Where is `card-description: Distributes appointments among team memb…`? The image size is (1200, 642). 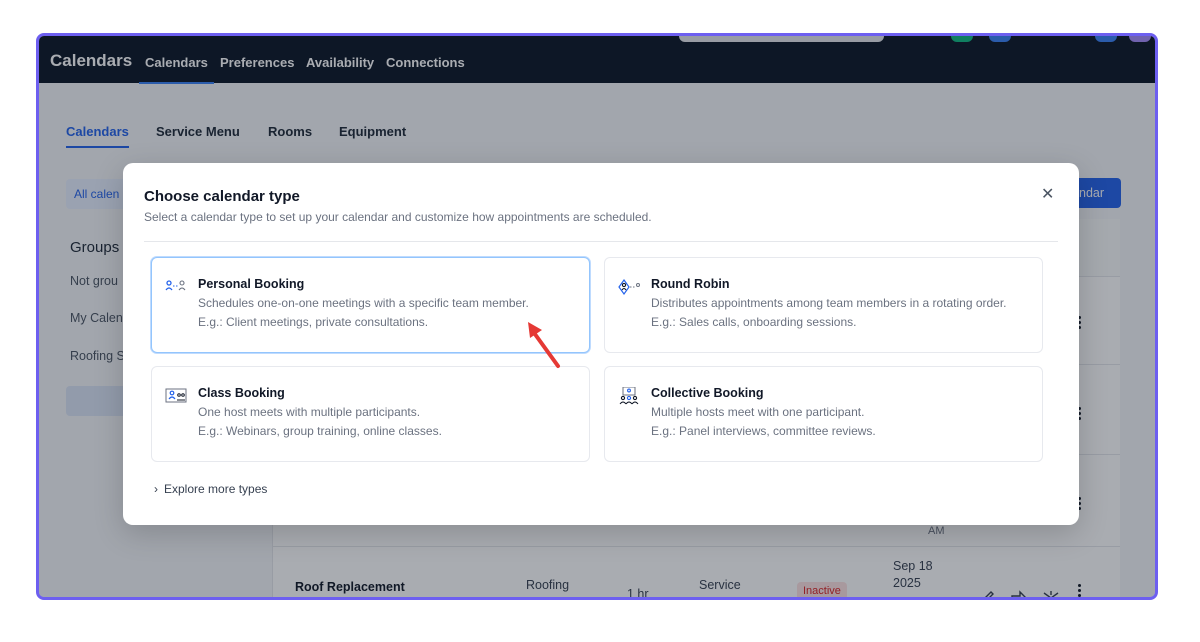
card-description: Distributes appointments among team memb… is located at coordinates (829, 303).